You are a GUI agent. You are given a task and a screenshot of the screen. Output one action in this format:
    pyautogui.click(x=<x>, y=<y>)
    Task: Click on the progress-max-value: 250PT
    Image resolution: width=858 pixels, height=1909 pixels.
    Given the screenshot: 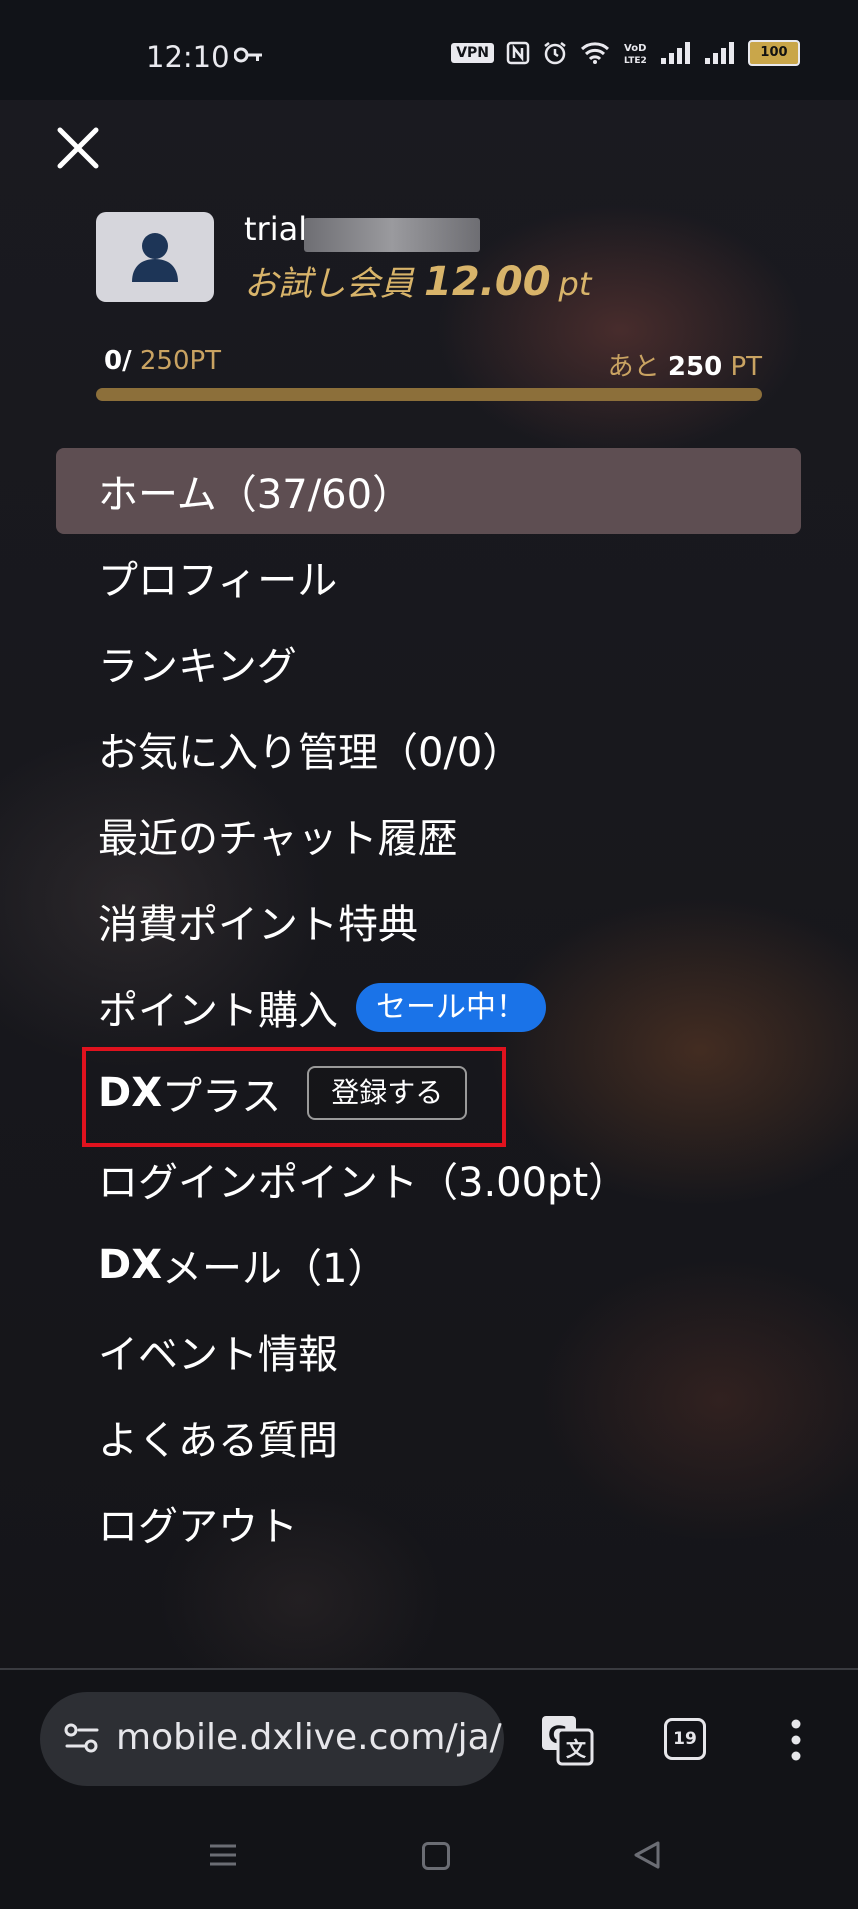 What is the action you would take?
    pyautogui.click(x=180, y=361)
    